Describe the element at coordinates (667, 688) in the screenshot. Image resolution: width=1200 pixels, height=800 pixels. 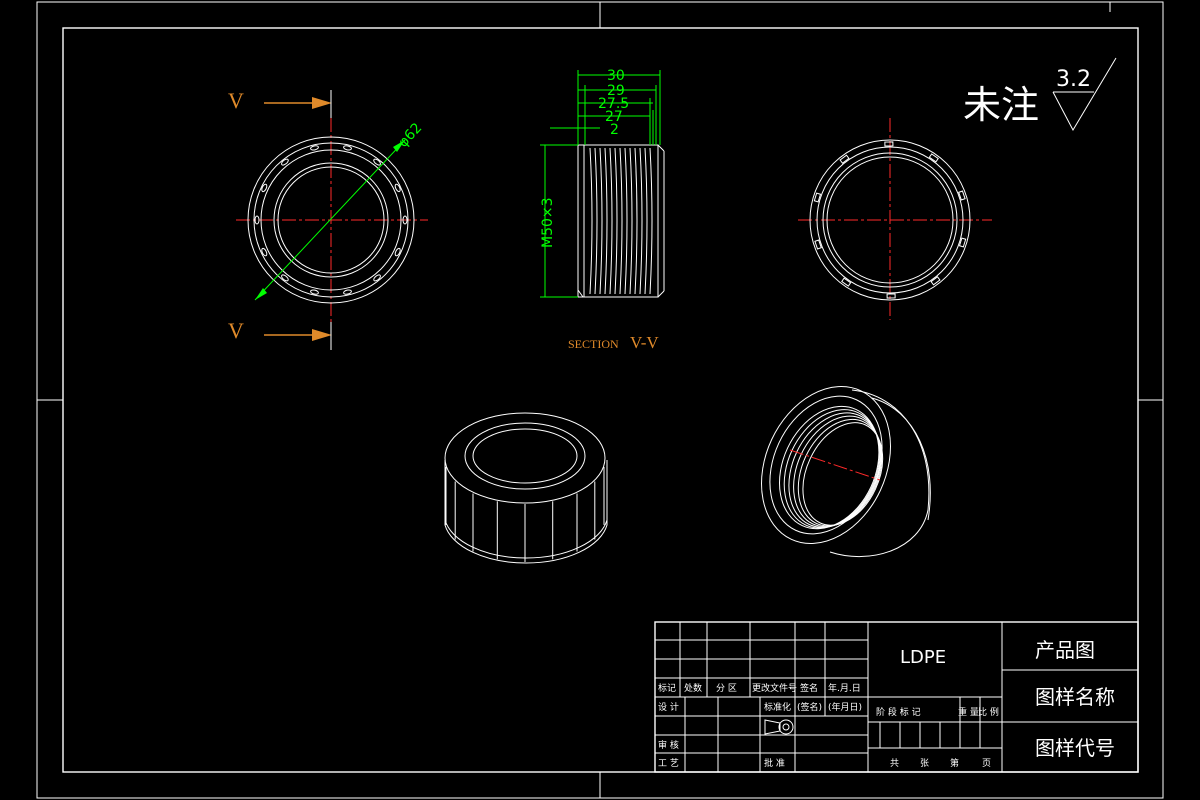
I see `th-mark: 标记` at that location.